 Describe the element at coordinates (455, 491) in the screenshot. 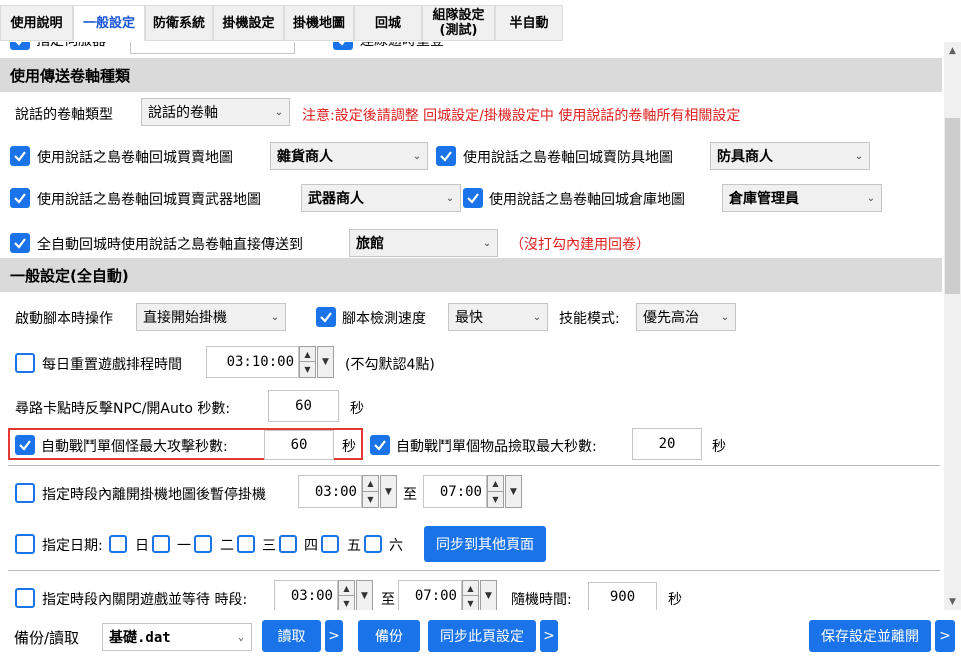

I see `pause-end-input: 07:00` at that location.